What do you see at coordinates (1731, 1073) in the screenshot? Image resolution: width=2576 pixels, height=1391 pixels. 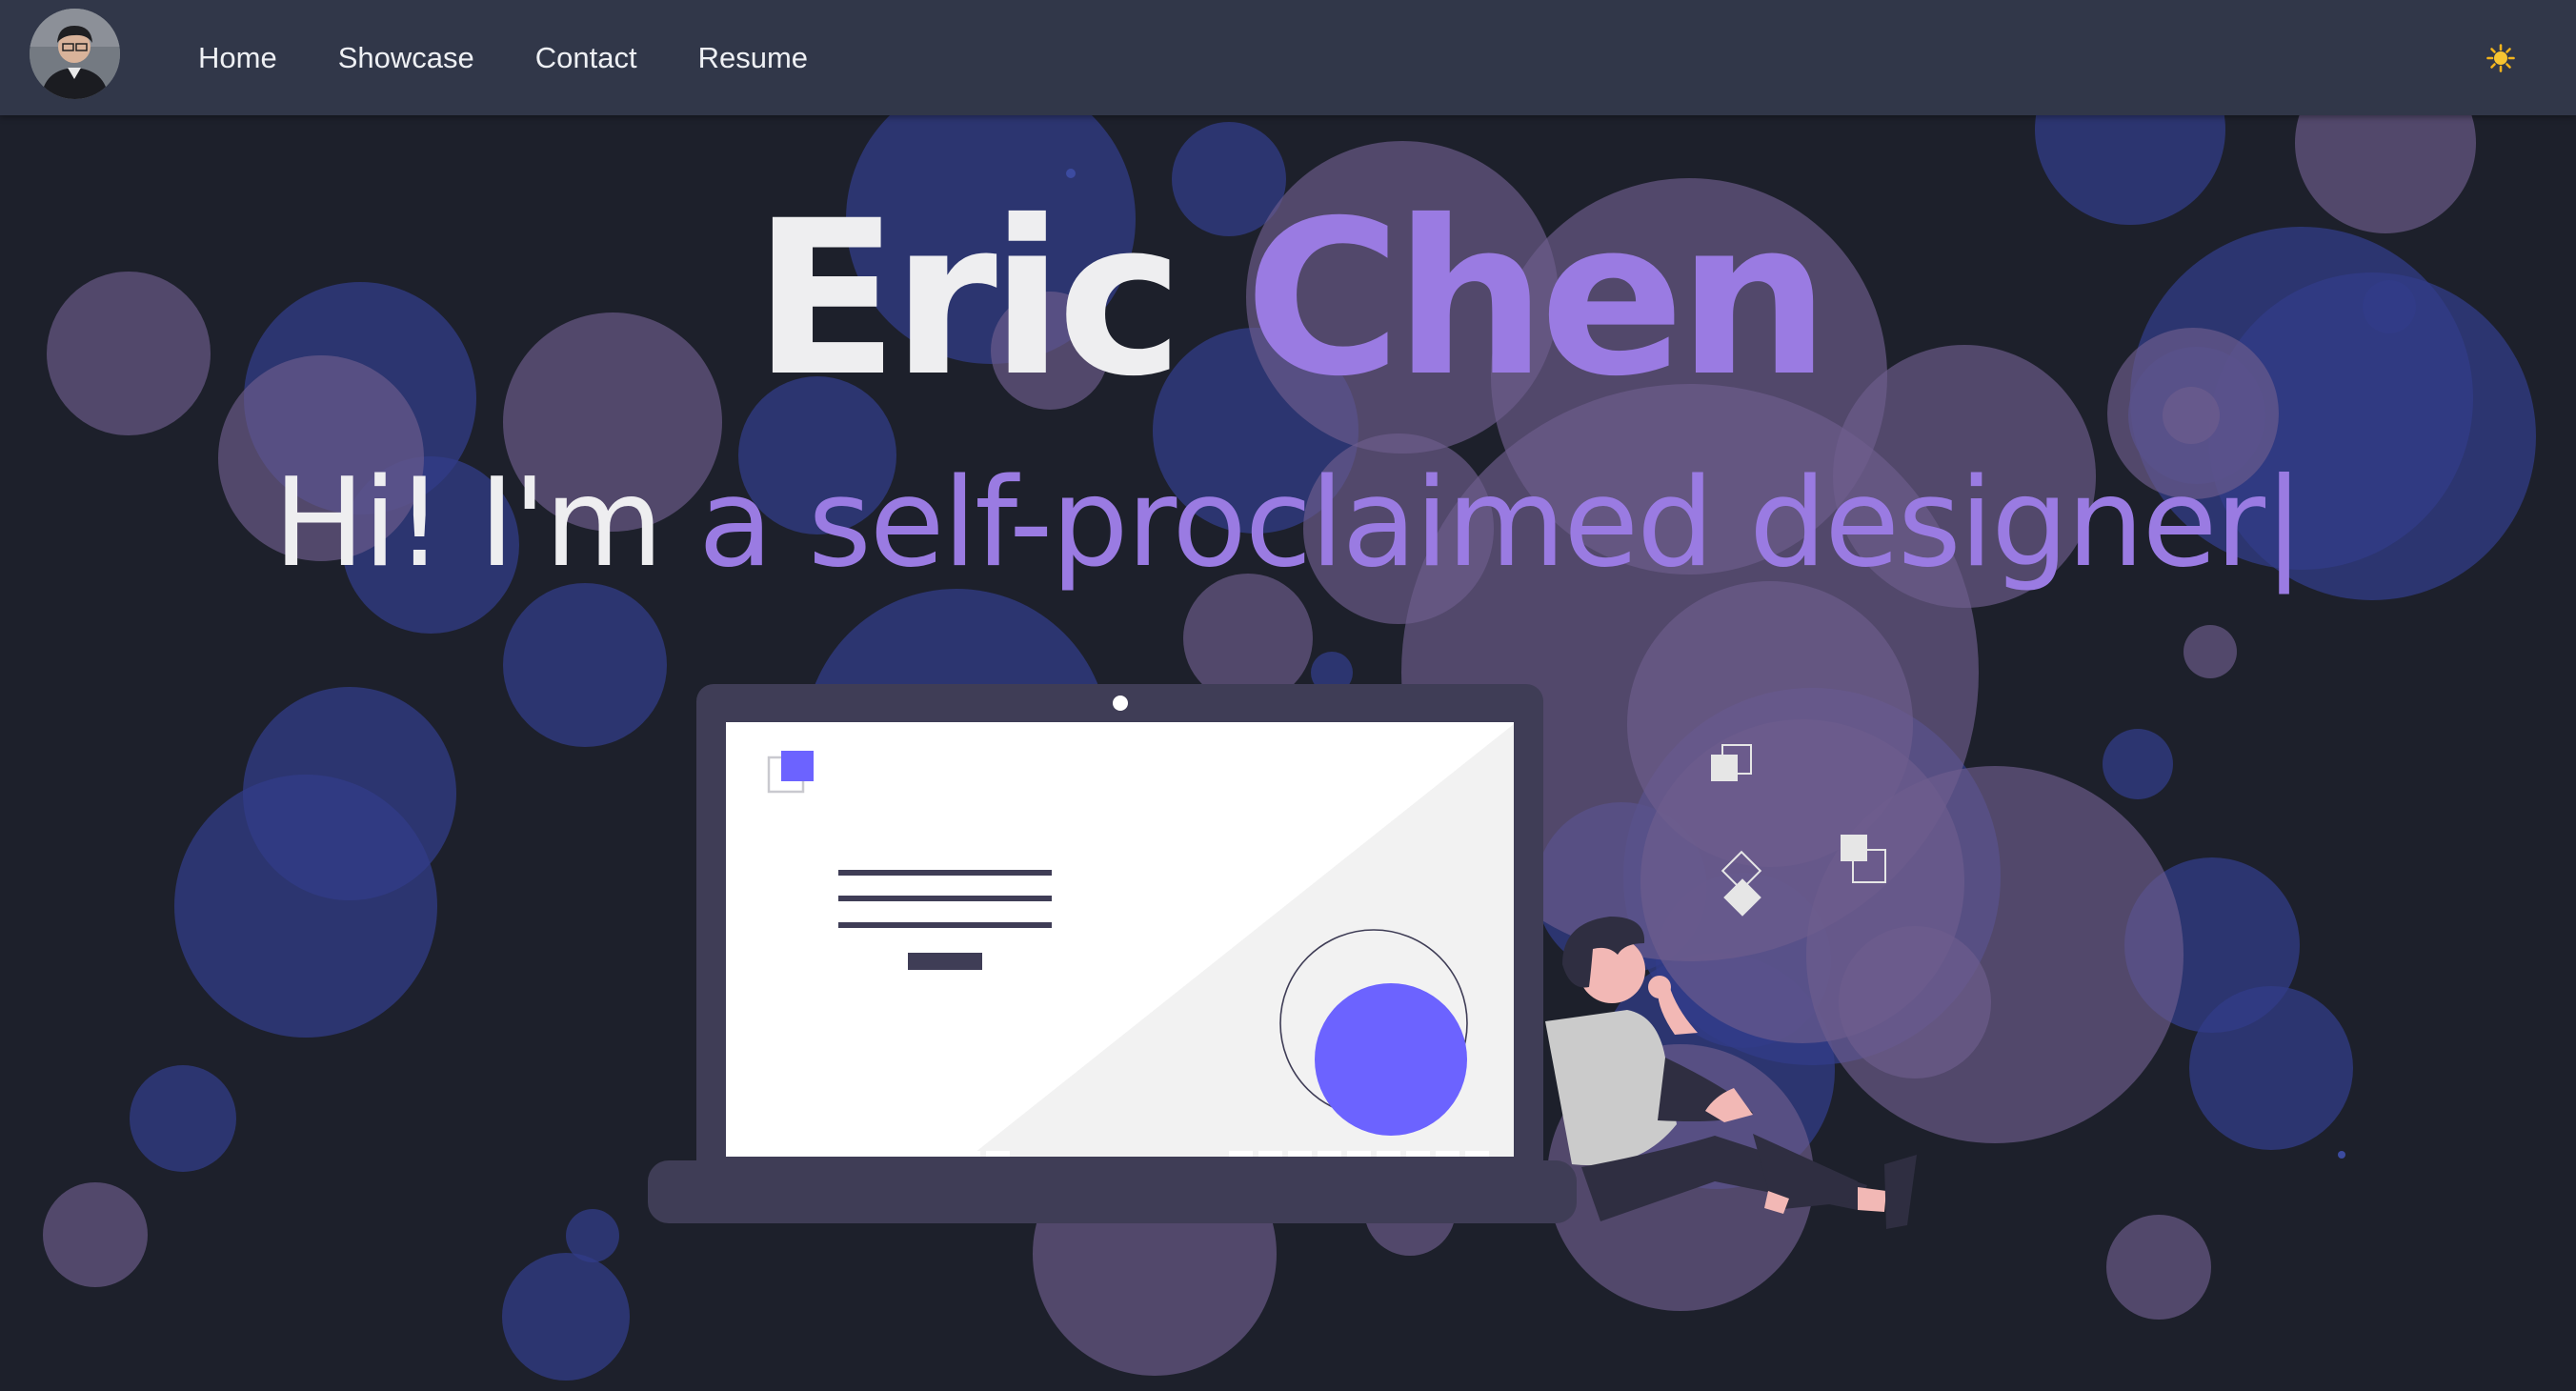 I see `person-illustration` at bounding box center [1731, 1073].